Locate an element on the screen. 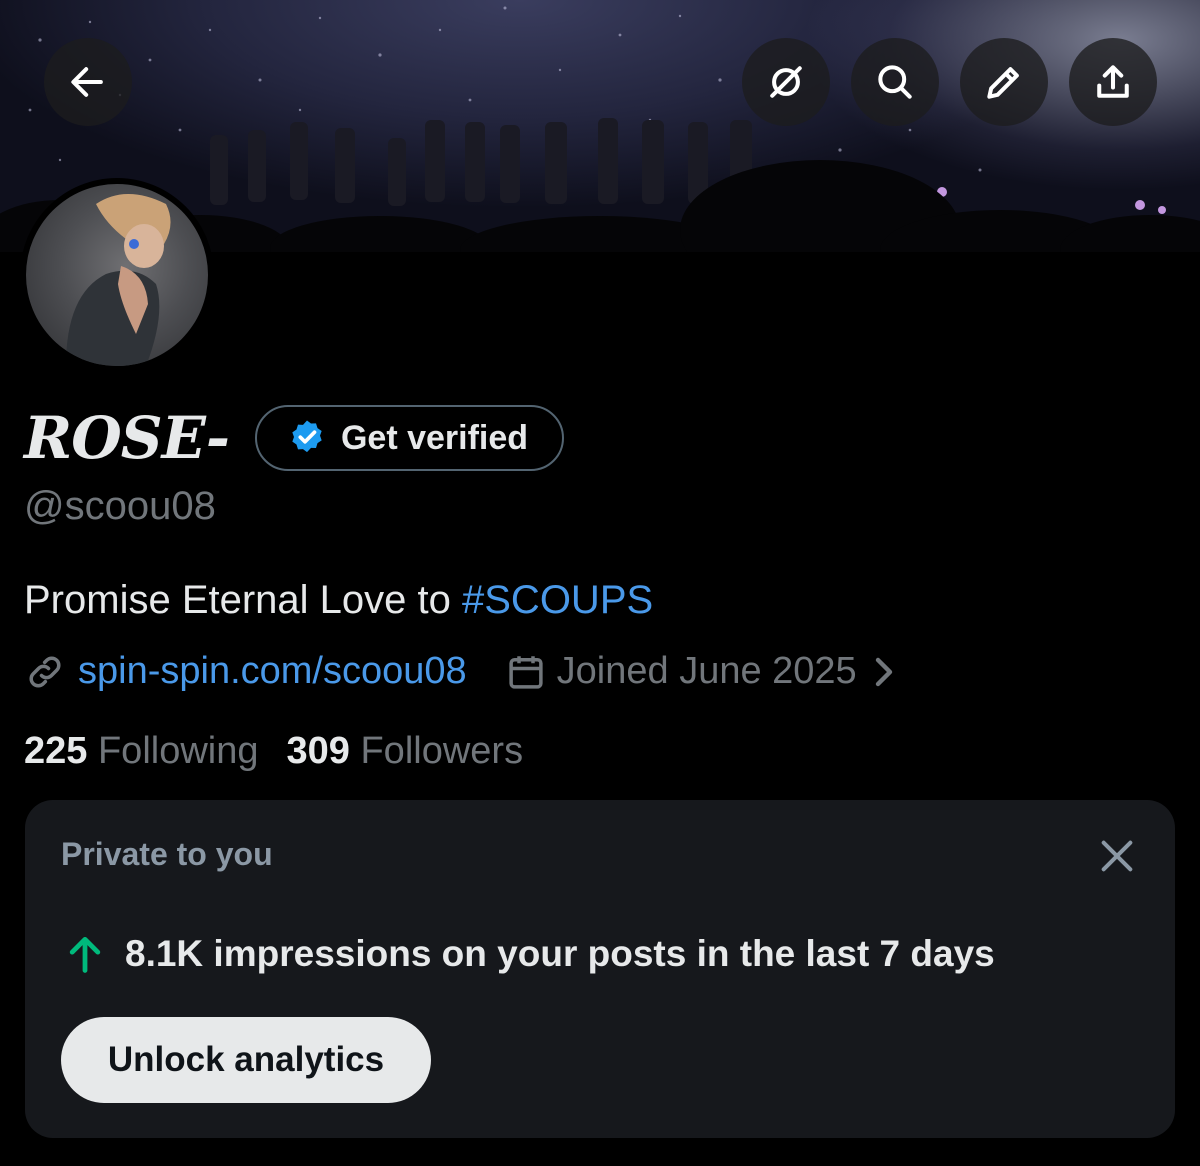  grok-button is located at coordinates (786, 82).